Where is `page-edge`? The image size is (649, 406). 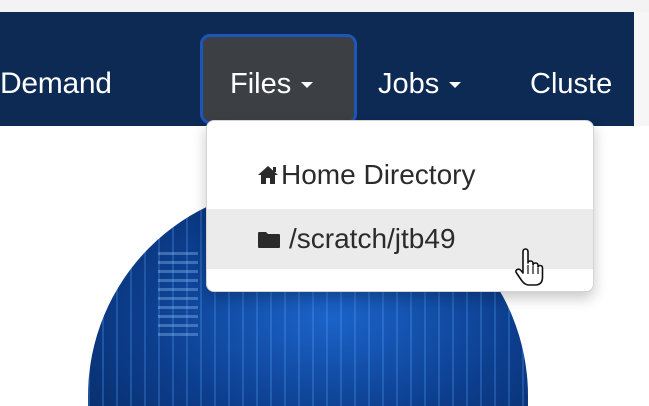 page-edge is located at coordinates (641, 69).